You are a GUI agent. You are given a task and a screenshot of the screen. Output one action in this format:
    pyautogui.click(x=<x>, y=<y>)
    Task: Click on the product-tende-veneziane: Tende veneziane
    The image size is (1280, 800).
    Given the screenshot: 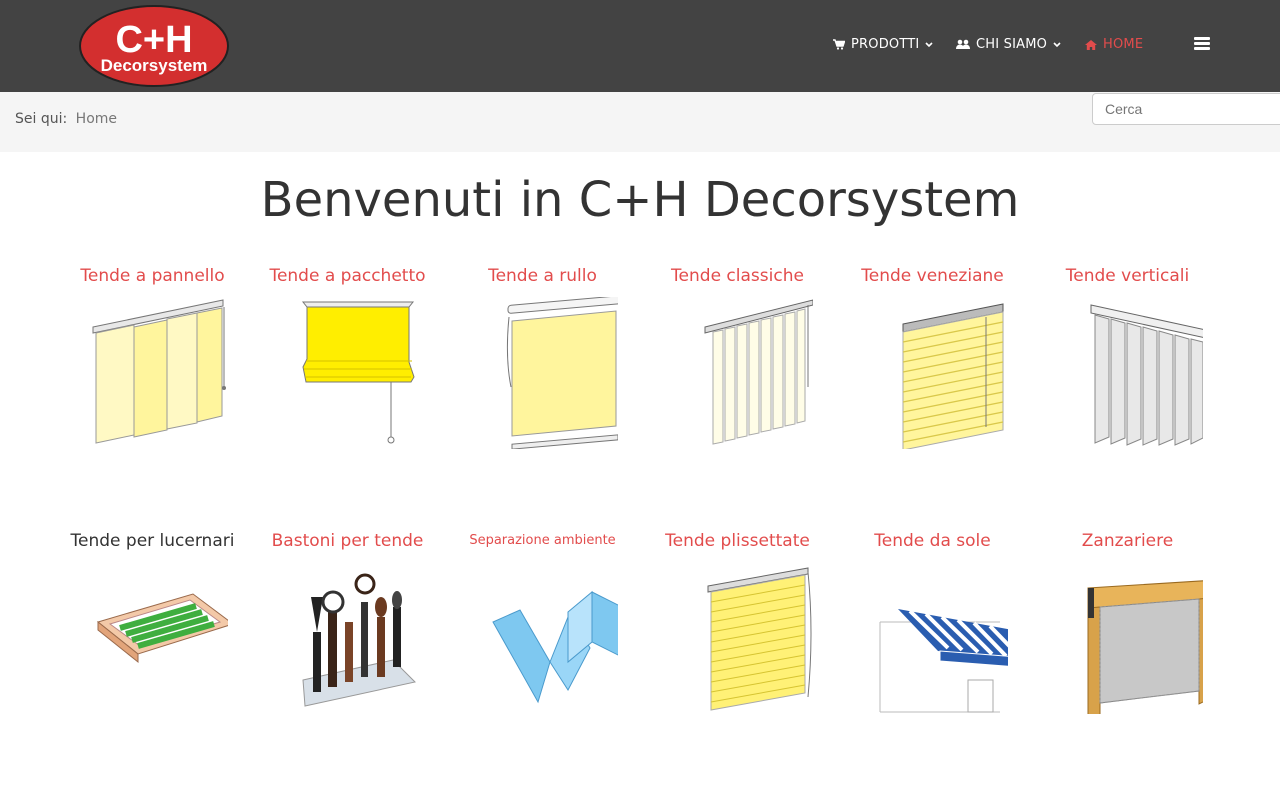 What is the action you would take?
    pyautogui.click(x=932, y=357)
    